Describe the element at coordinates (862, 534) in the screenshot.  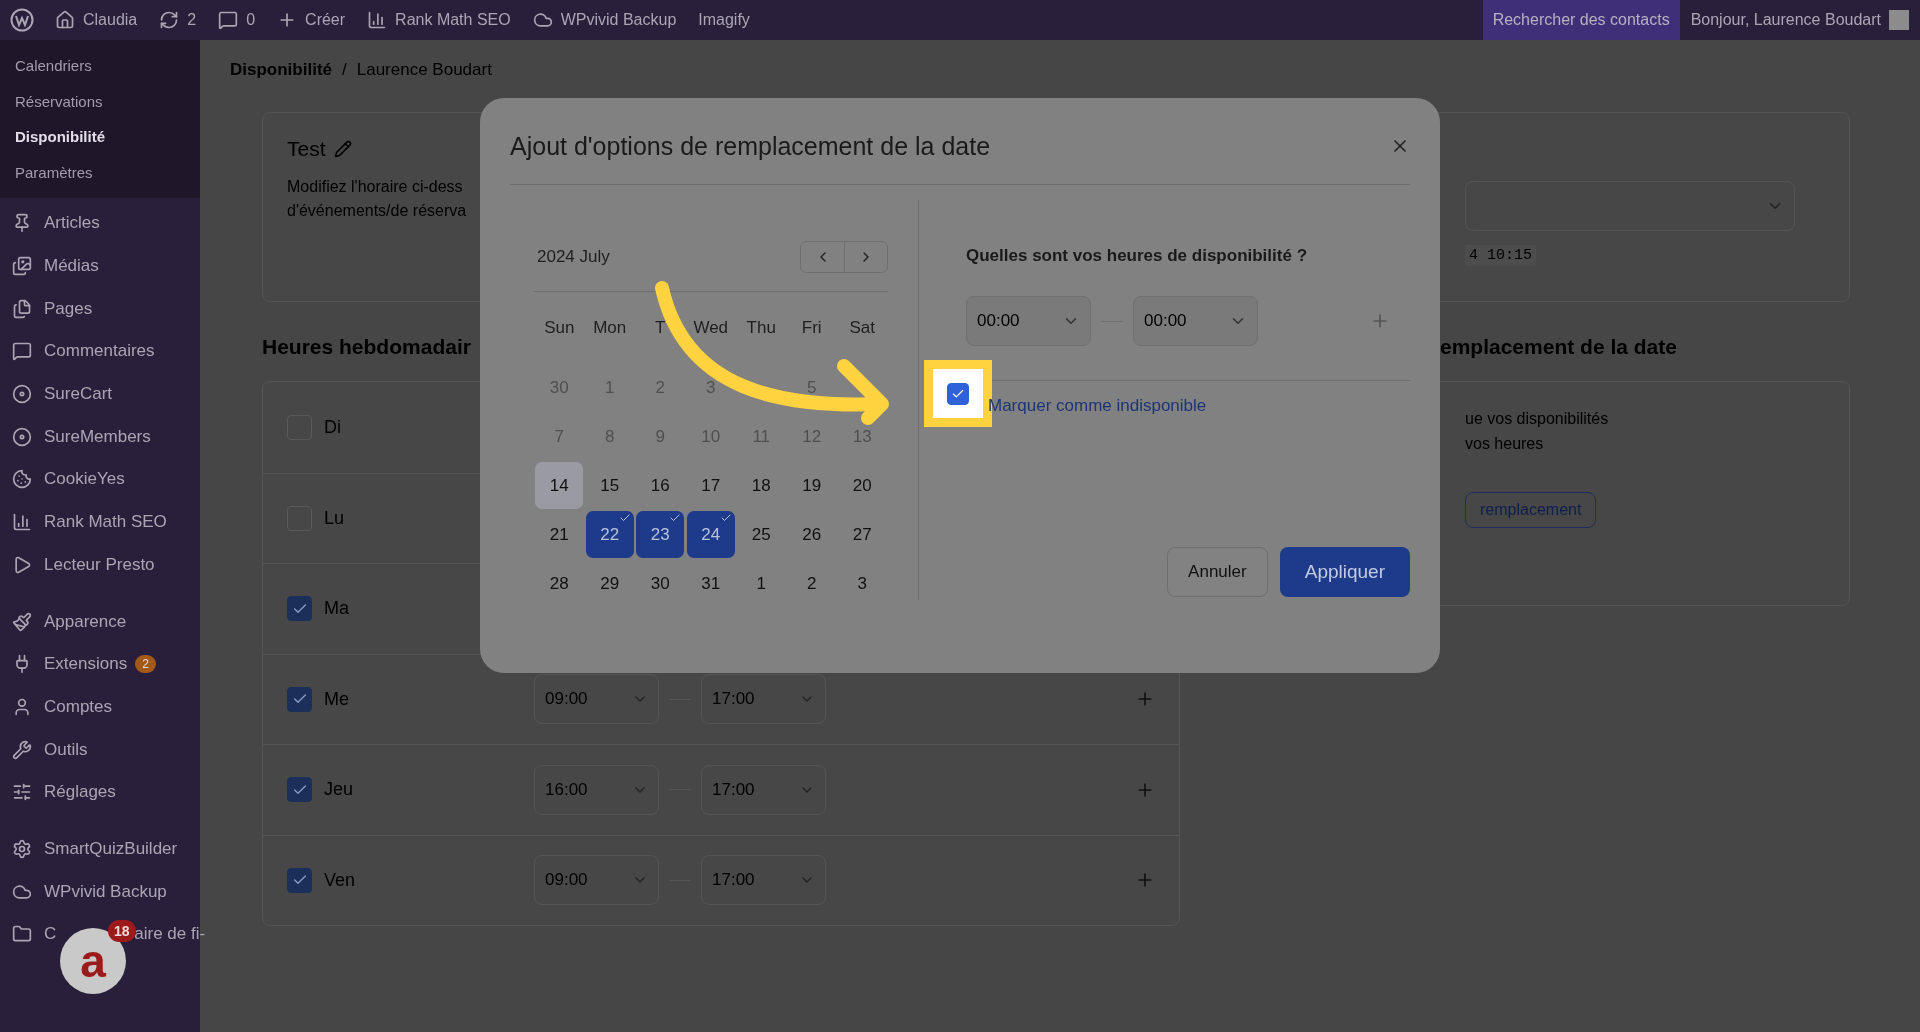
I see `calendar-day: 27` at that location.